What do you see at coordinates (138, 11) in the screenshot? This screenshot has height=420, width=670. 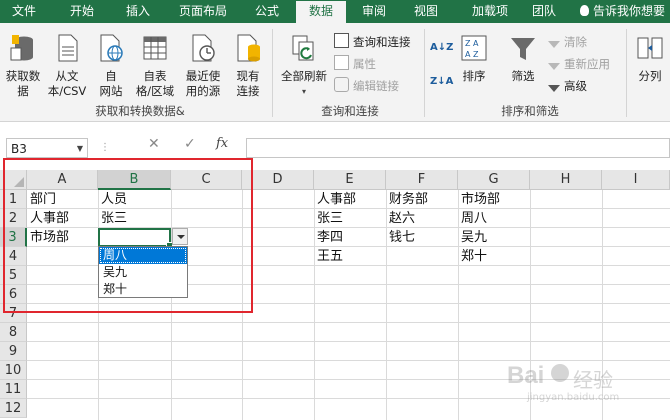 I see `tab-insert: 插入` at bounding box center [138, 11].